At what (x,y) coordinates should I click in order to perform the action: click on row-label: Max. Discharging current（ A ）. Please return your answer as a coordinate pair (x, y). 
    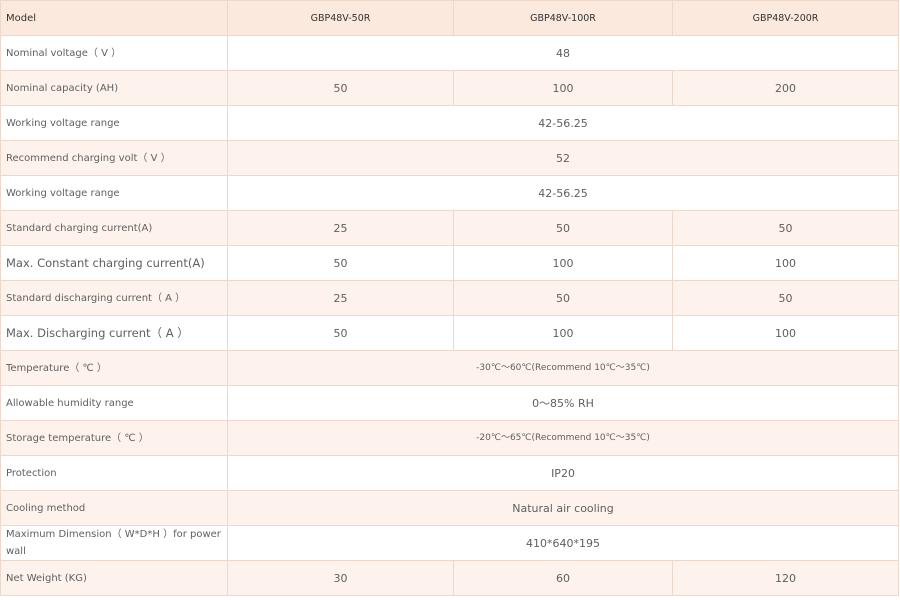
    Looking at the image, I should click on (114, 333).